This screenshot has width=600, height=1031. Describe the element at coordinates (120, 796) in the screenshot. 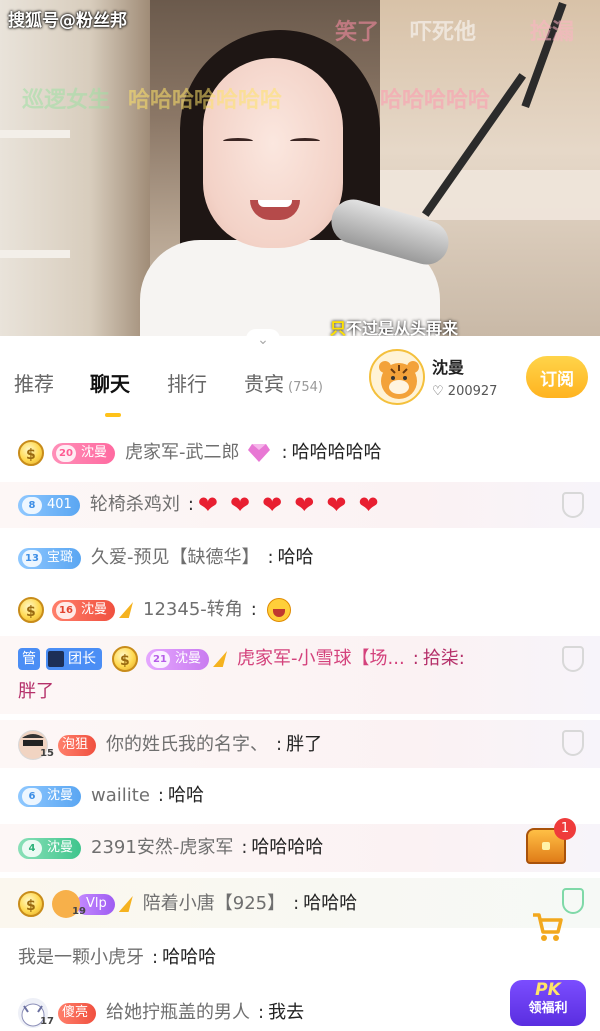

I see `chat-username: wailite` at that location.